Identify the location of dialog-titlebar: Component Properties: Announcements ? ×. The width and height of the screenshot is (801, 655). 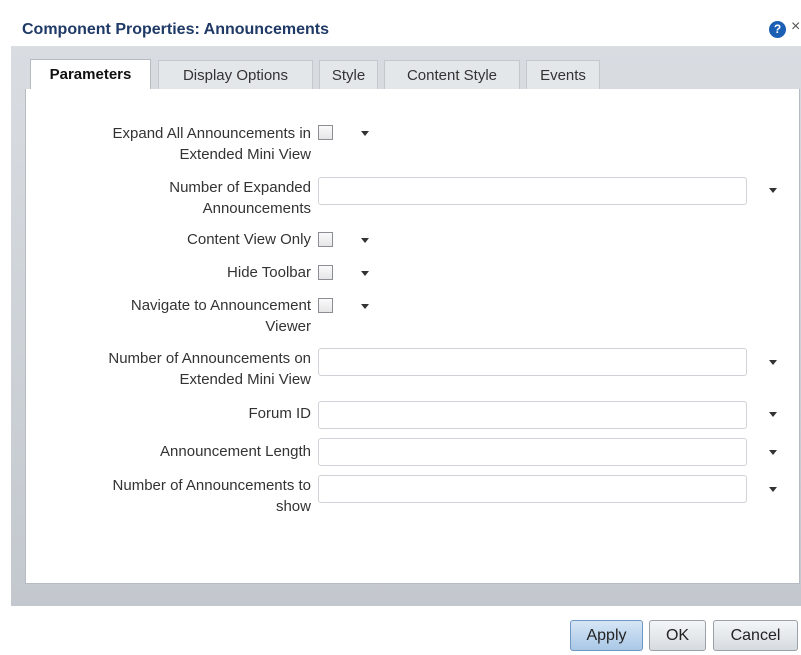
(400, 23).